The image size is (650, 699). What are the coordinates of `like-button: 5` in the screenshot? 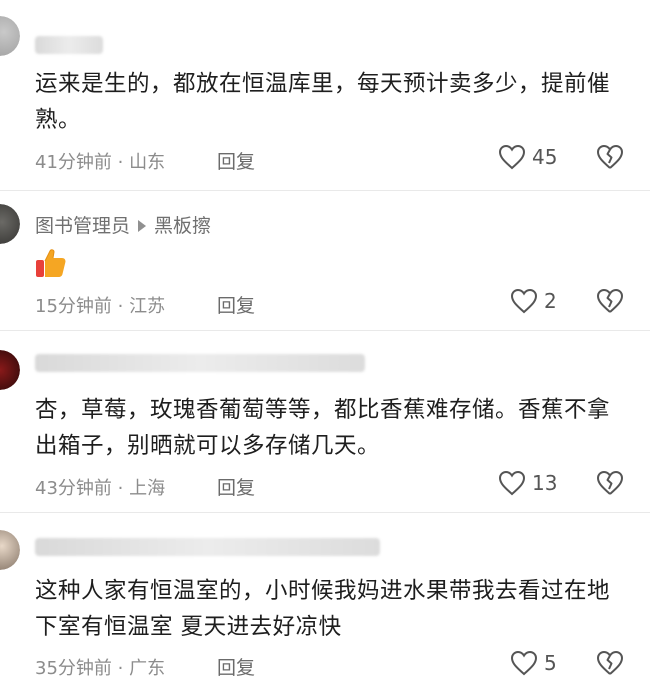 It's located at (533, 663).